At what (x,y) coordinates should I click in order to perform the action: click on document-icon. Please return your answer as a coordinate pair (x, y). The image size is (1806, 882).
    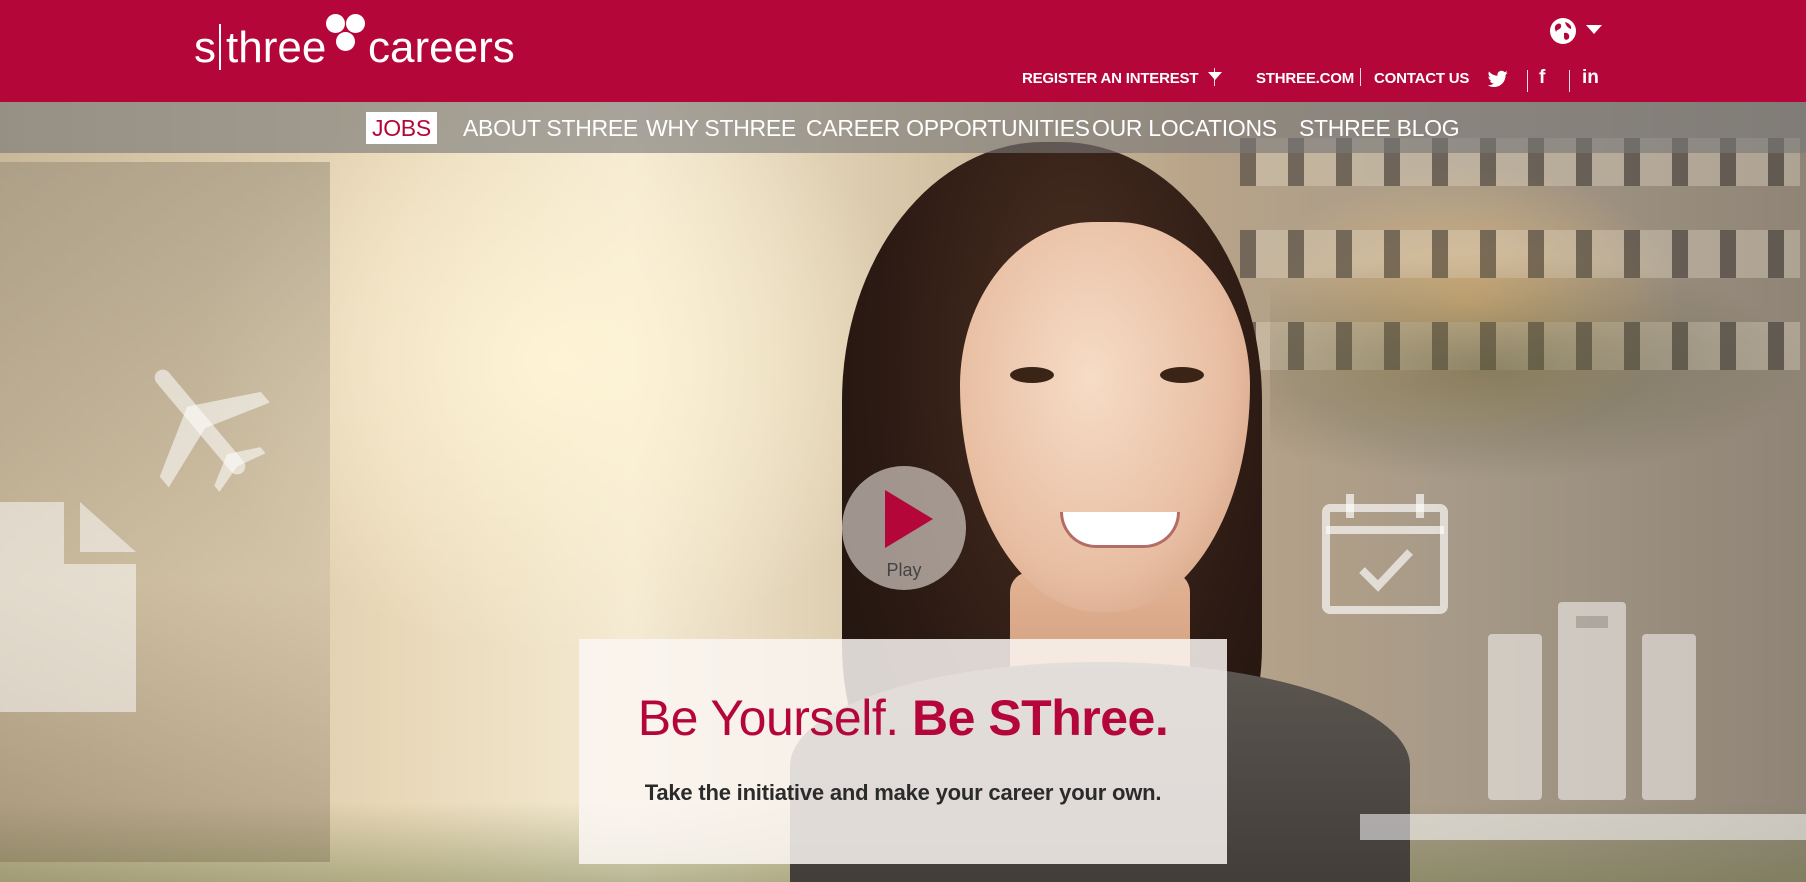
    Looking at the image, I should click on (68, 607).